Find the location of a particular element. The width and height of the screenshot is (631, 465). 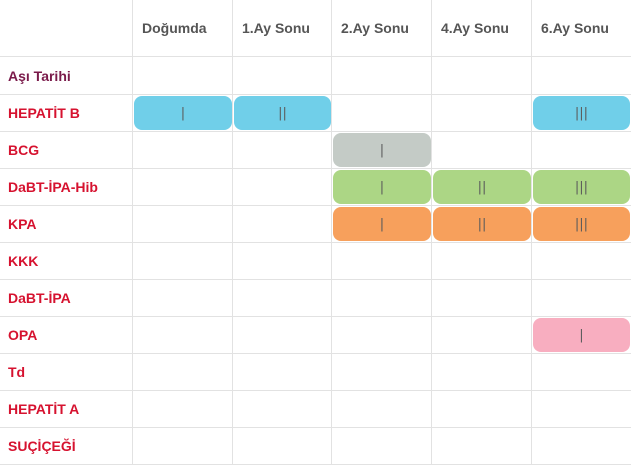

column-header-cell: 6.Ay Sonu is located at coordinates (581, 28).